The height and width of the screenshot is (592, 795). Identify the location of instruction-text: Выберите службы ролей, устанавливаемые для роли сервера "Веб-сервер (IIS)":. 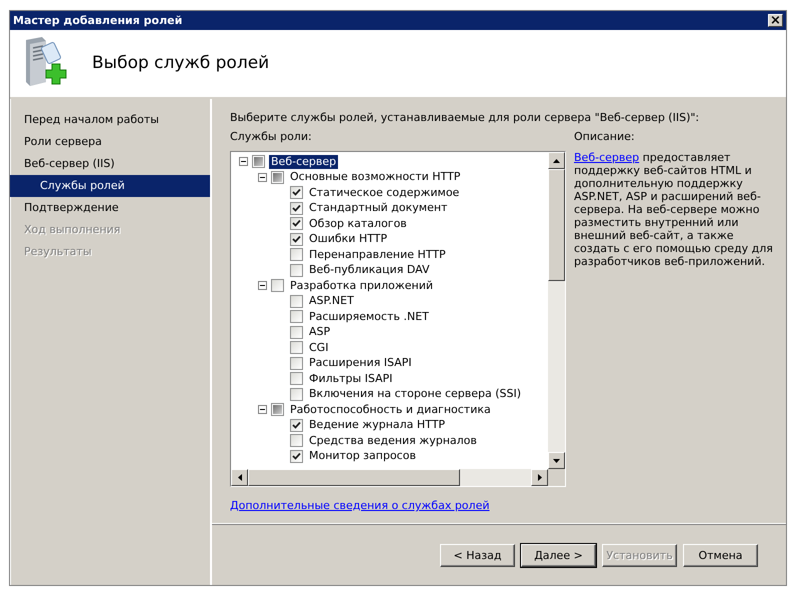
(465, 117).